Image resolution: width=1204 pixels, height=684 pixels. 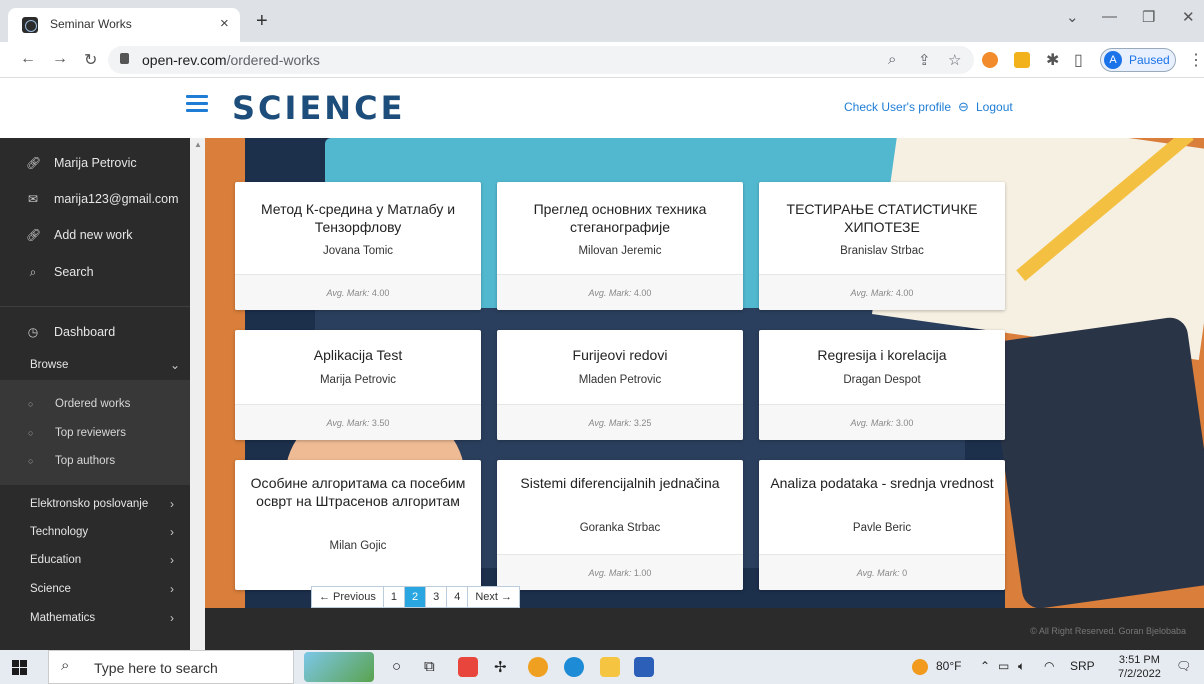 I want to click on notifications-icon: 🗨︎, so click(x=1183, y=666).